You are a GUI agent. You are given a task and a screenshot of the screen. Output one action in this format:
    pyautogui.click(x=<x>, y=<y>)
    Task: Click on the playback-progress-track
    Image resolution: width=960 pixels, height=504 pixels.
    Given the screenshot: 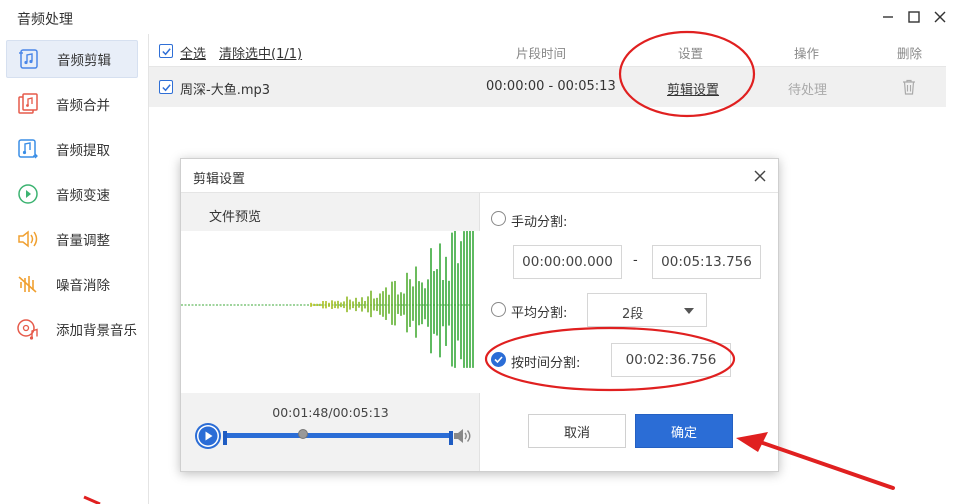 What is the action you would take?
    pyautogui.click(x=339, y=435)
    